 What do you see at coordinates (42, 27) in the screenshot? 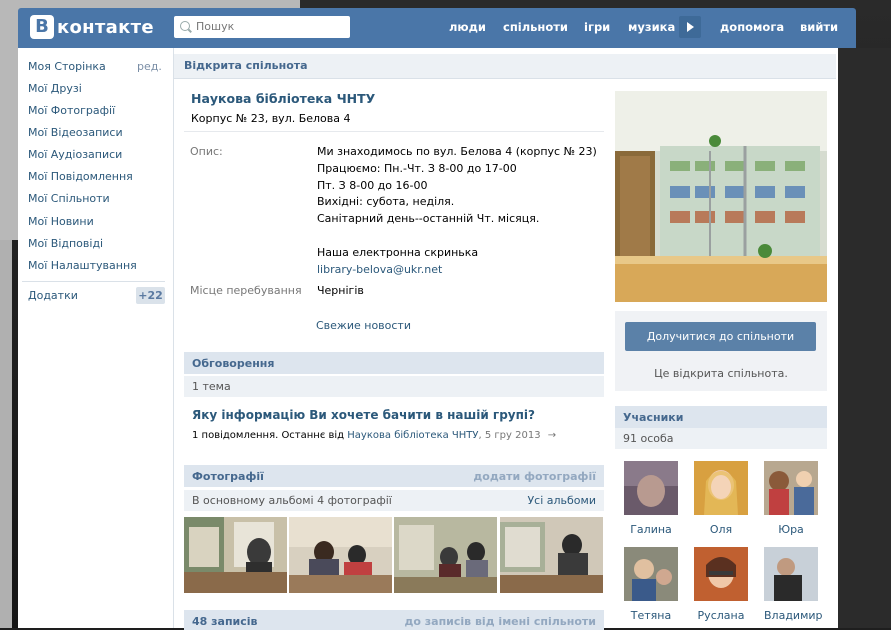
I see `logo-icon: B` at bounding box center [42, 27].